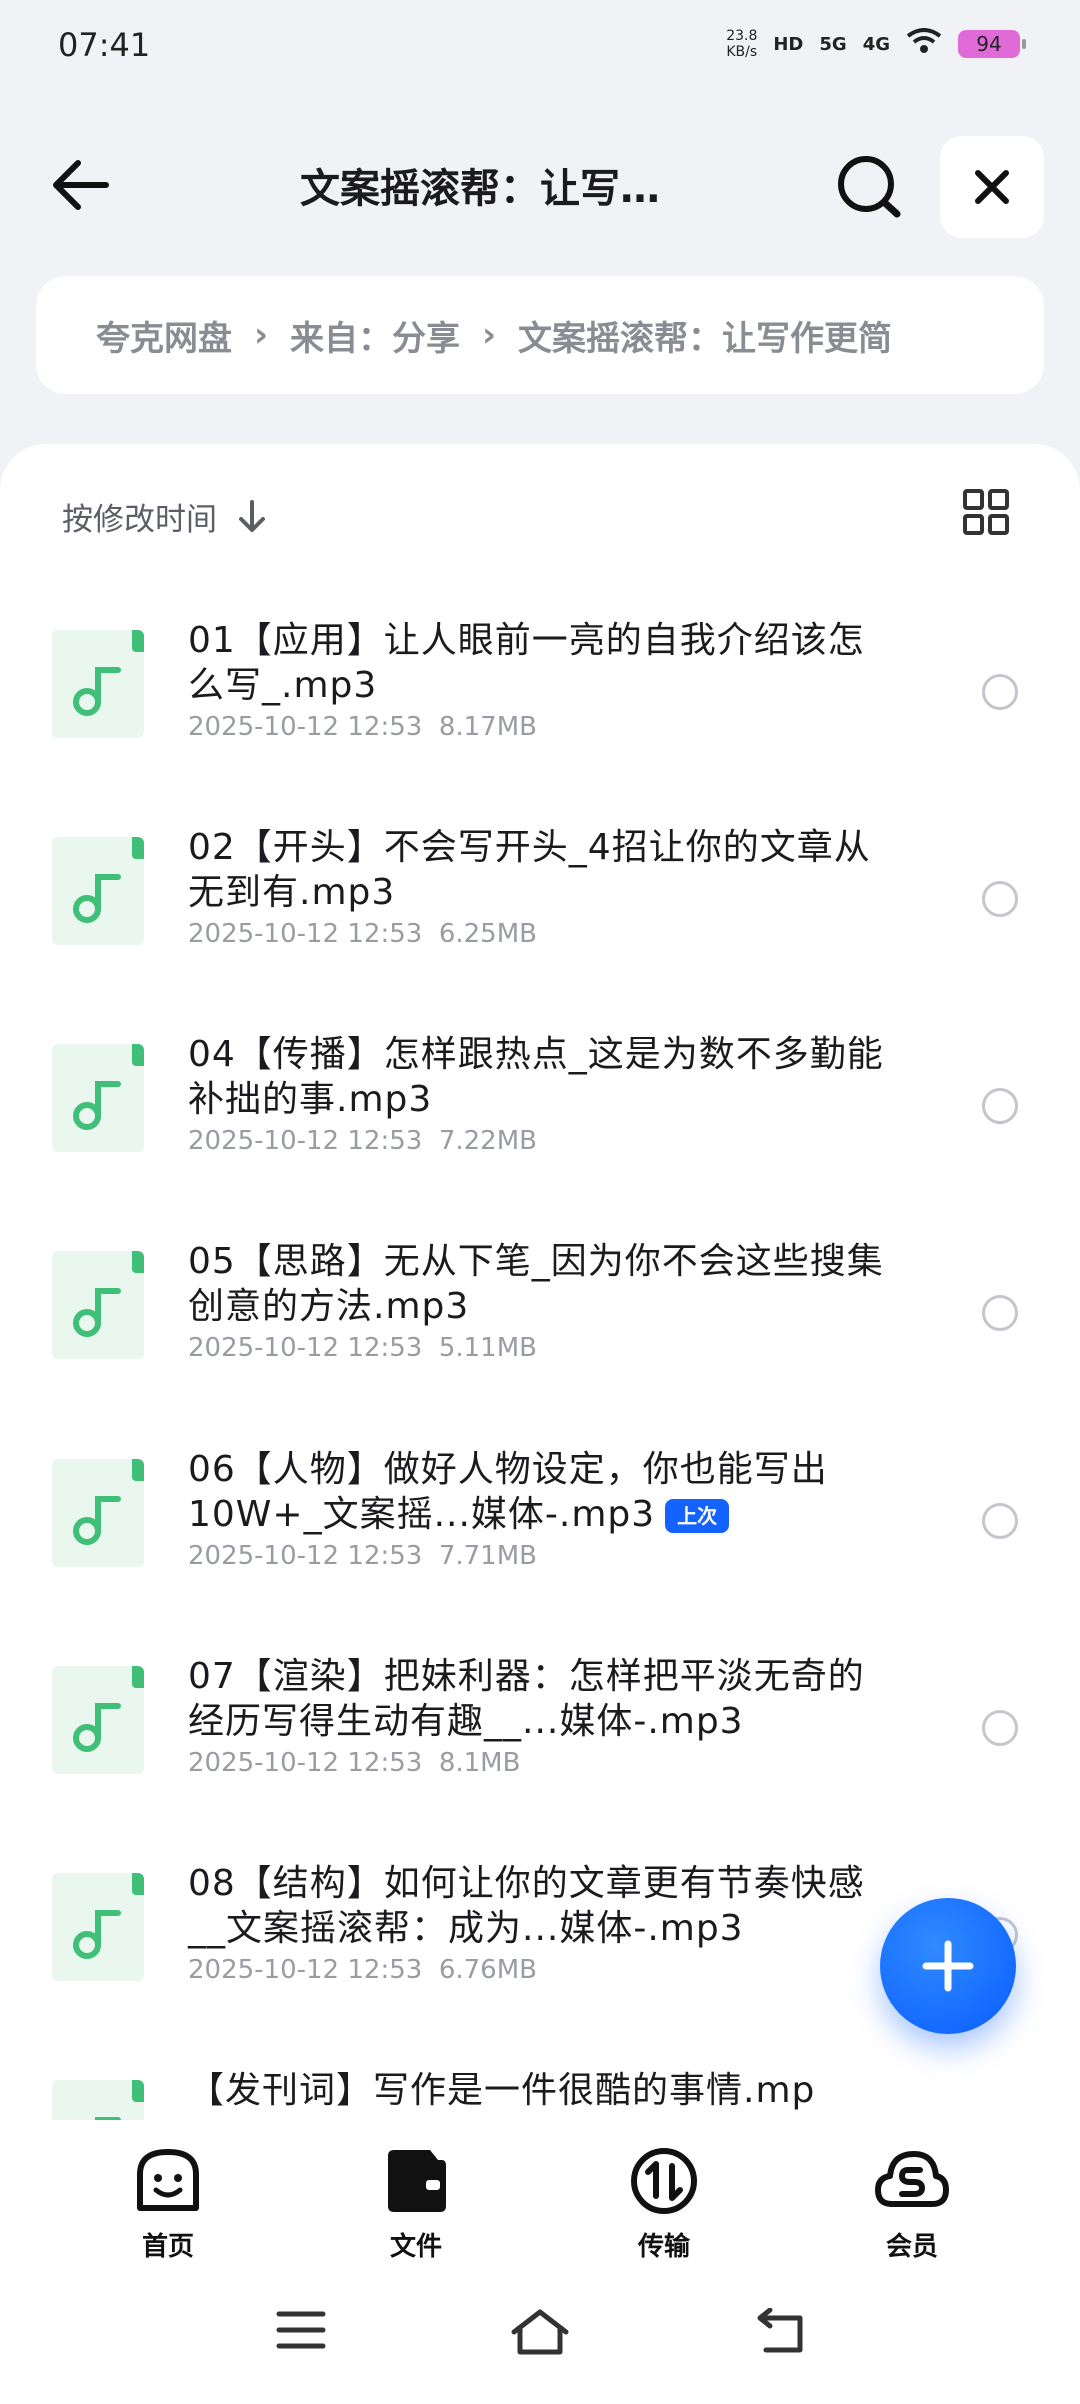  I want to click on breadcrumb-item-share: 来自：分享, so click(375, 335).